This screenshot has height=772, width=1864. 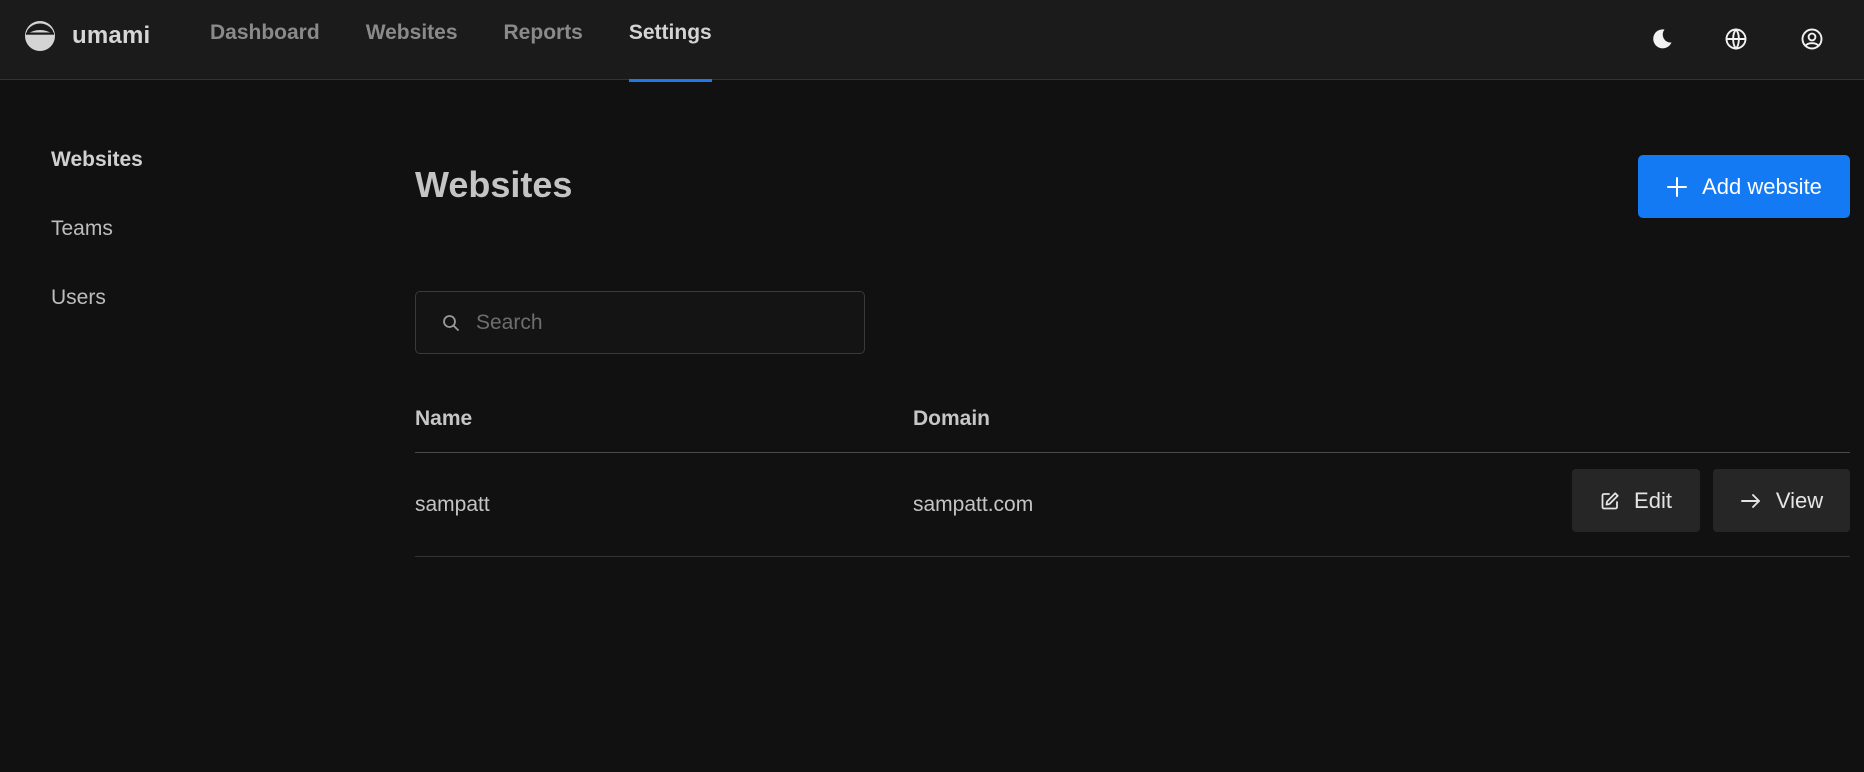 What do you see at coordinates (543, 40) in the screenshot?
I see `nav-reports: Reports` at bounding box center [543, 40].